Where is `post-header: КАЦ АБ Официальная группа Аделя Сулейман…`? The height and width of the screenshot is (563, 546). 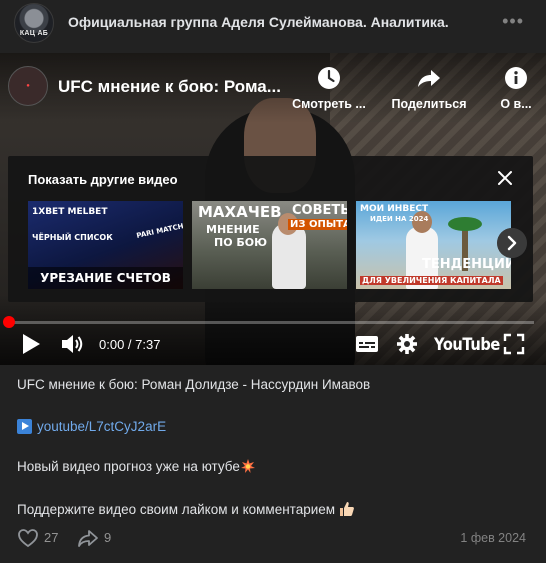 post-header: КАЦ АБ Официальная группа Аделя Сулейман… is located at coordinates (273, 25).